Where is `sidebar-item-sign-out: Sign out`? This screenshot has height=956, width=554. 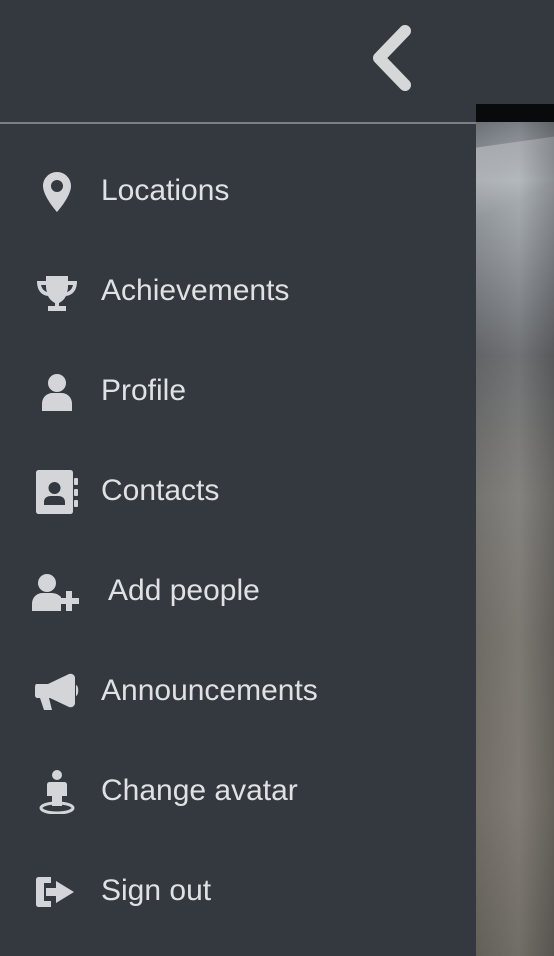 sidebar-item-sign-out: Sign out is located at coordinates (238, 892).